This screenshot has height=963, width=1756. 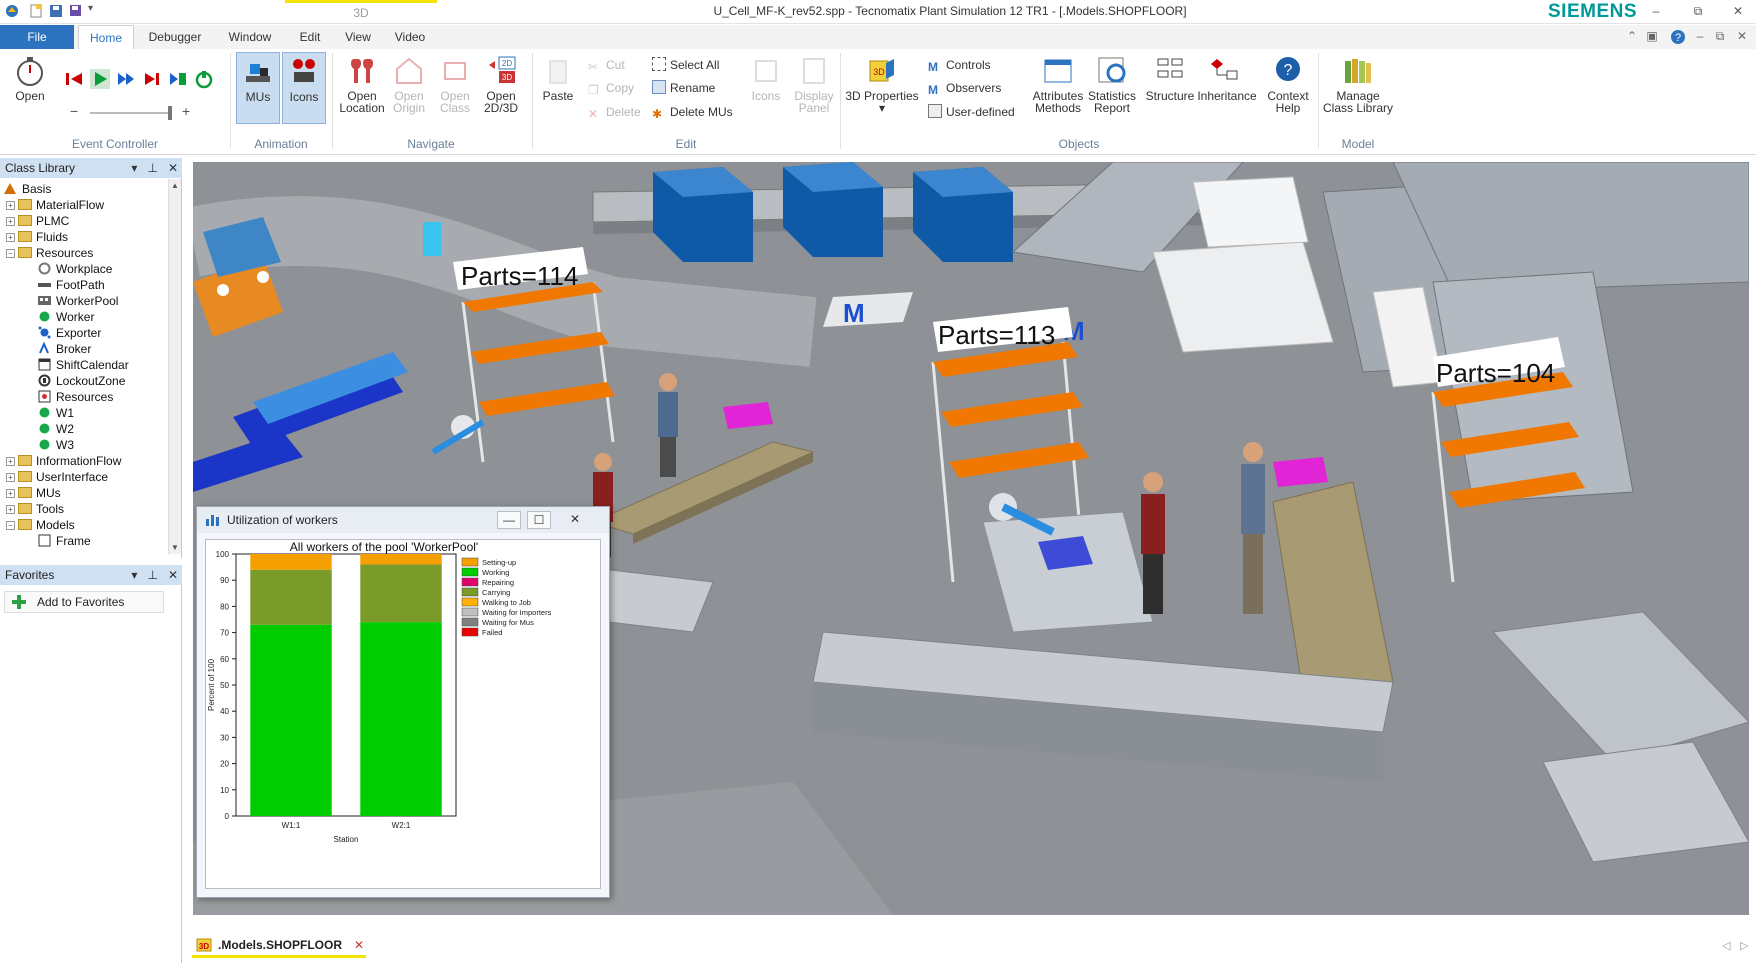 What do you see at coordinates (1288, 84) in the screenshot?
I see `context-help-button: ? Context Help` at bounding box center [1288, 84].